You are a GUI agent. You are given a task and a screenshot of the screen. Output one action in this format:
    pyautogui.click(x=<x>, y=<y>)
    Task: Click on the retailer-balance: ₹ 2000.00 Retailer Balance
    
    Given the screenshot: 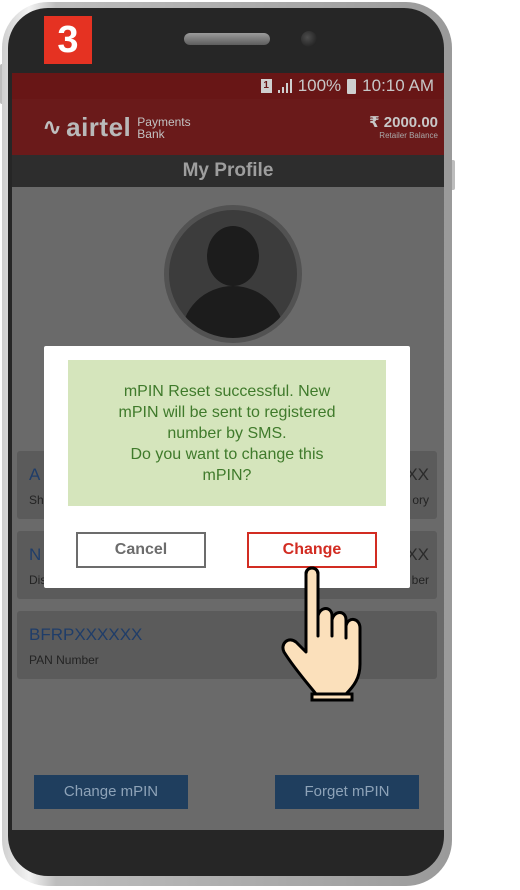 What is the action you would take?
    pyautogui.click(x=403, y=126)
    